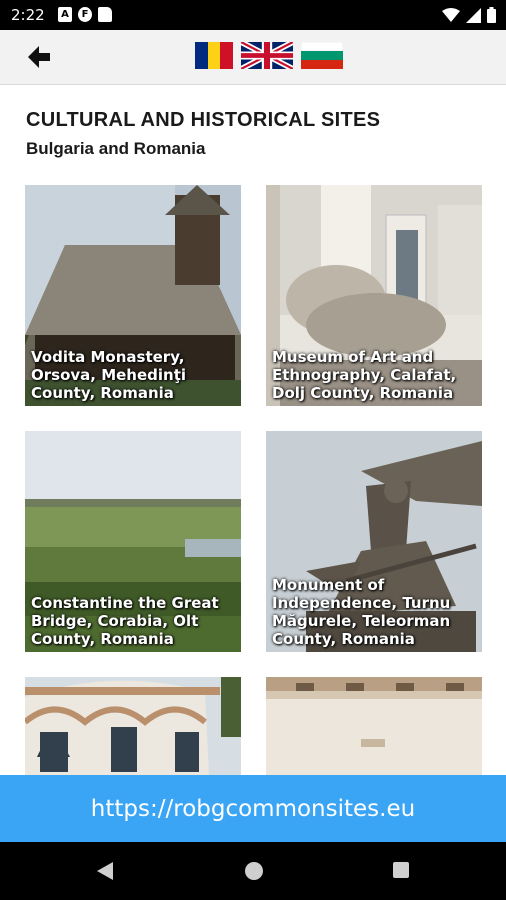 The image size is (506, 900). I want to click on system-nav-bar, so click(253, 871).